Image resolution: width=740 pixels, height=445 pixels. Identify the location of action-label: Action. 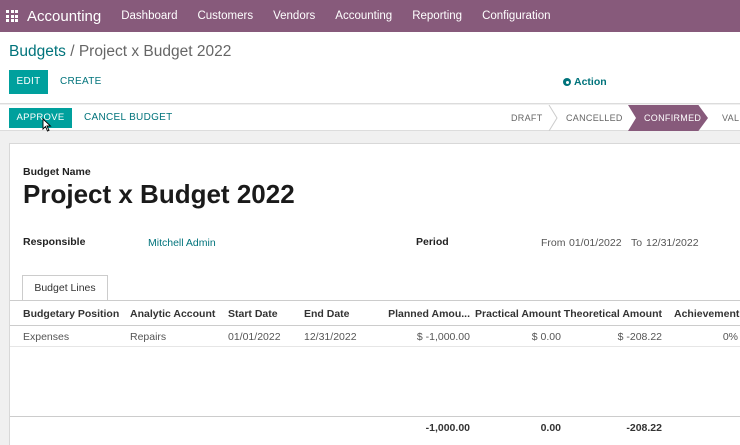
(590, 82).